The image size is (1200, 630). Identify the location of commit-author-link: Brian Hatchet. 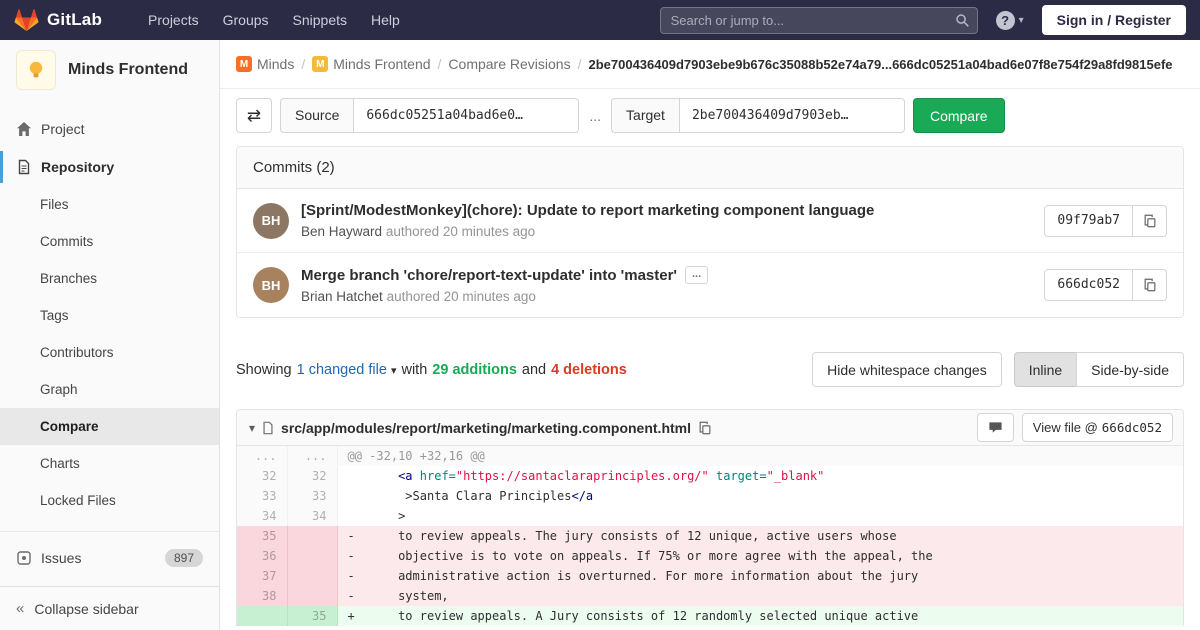
(342, 296).